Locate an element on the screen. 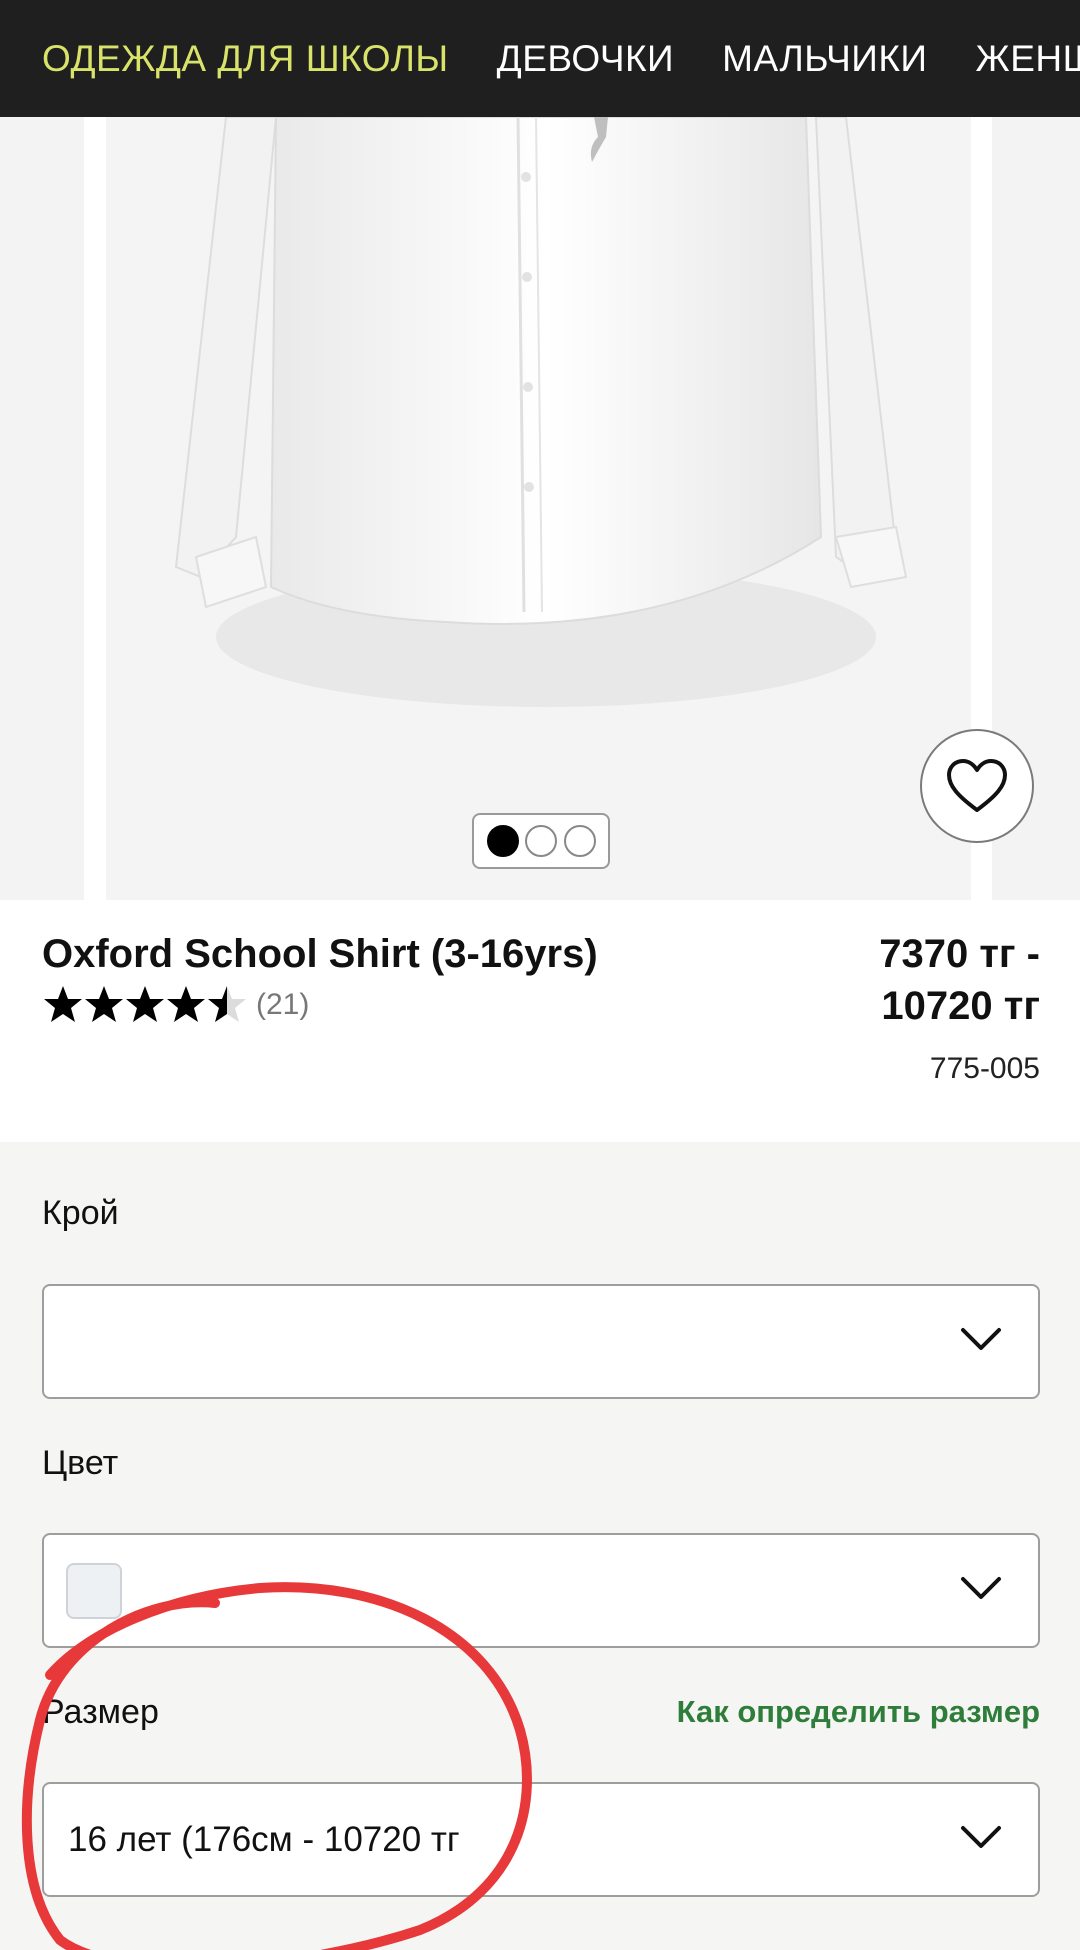 The height and width of the screenshot is (1950, 1080). rating-stars is located at coordinates (145, 1004).